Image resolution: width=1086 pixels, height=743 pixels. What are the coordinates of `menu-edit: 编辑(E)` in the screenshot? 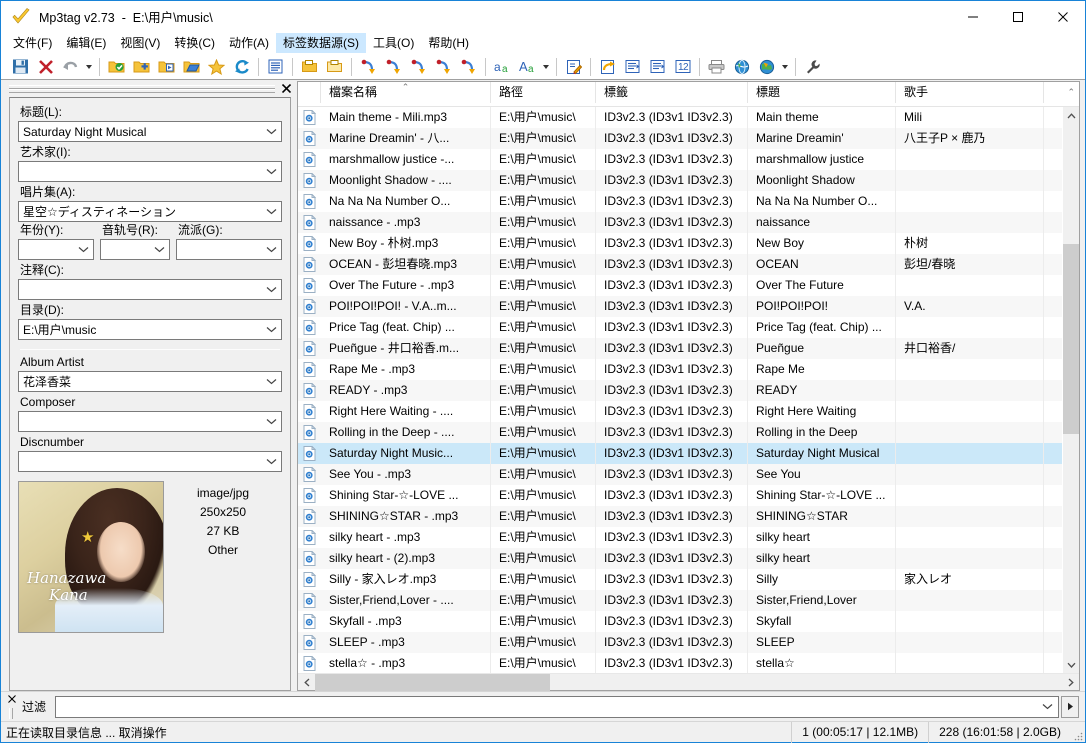 It's located at (86, 43).